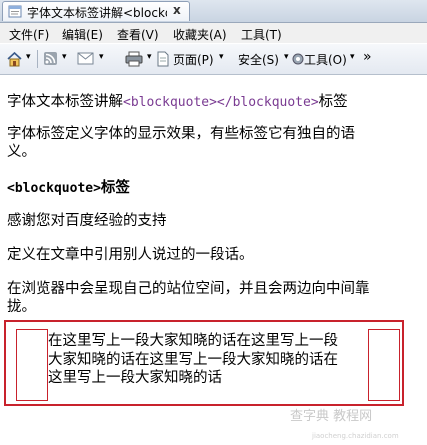 This screenshot has height=445, width=427. What do you see at coordinates (384, 365) in the screenshot?
I see `blockquote-right-margin` at bounding box center [384, 365].